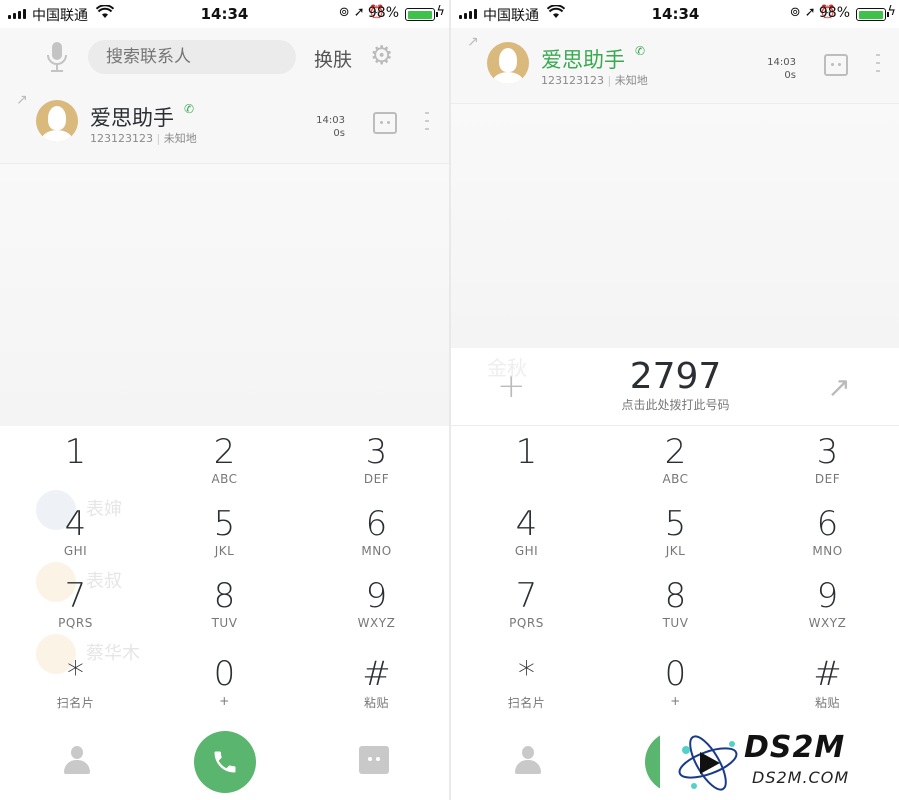 This screenshot has height=800, width=899. Describe the element at coordinates (333, 58) in the screenshot. I see `skin-button: 换肤` at that location.